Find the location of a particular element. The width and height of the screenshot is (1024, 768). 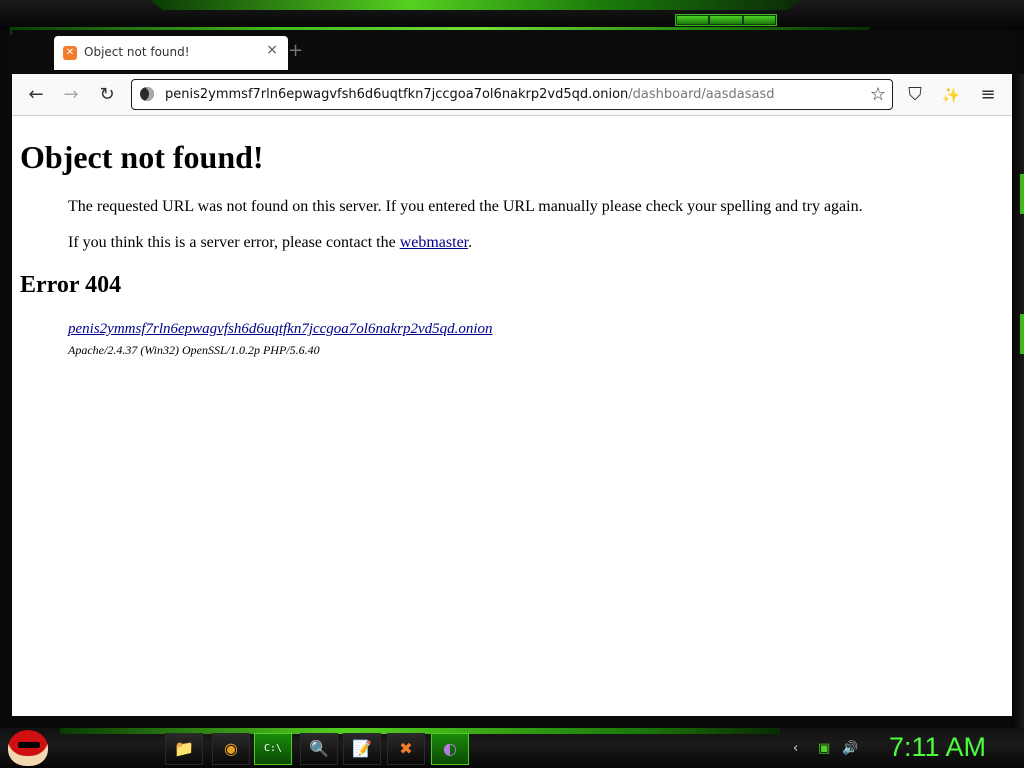

extensions-icon: ✨ is located at coordinates (951, 95).